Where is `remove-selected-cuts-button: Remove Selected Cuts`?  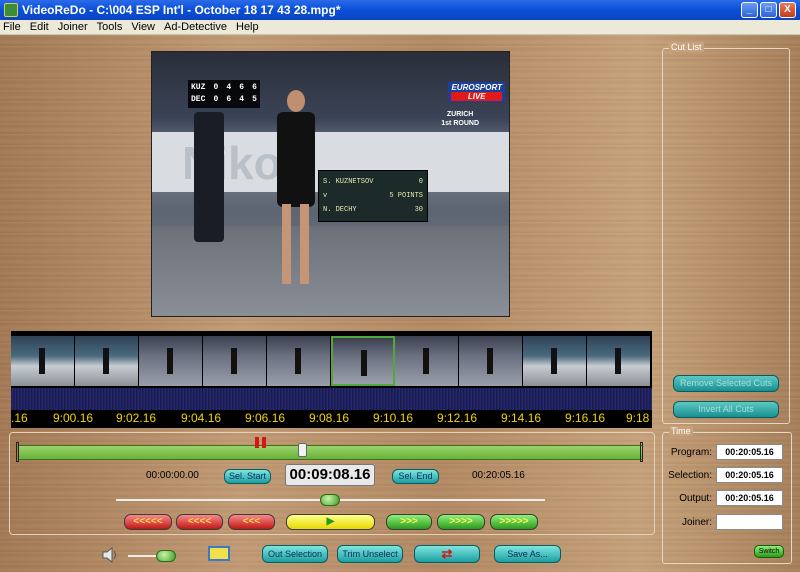
remove-selected-cuts-button: Remove Selected Cuts is located at coordinates (726, 383).